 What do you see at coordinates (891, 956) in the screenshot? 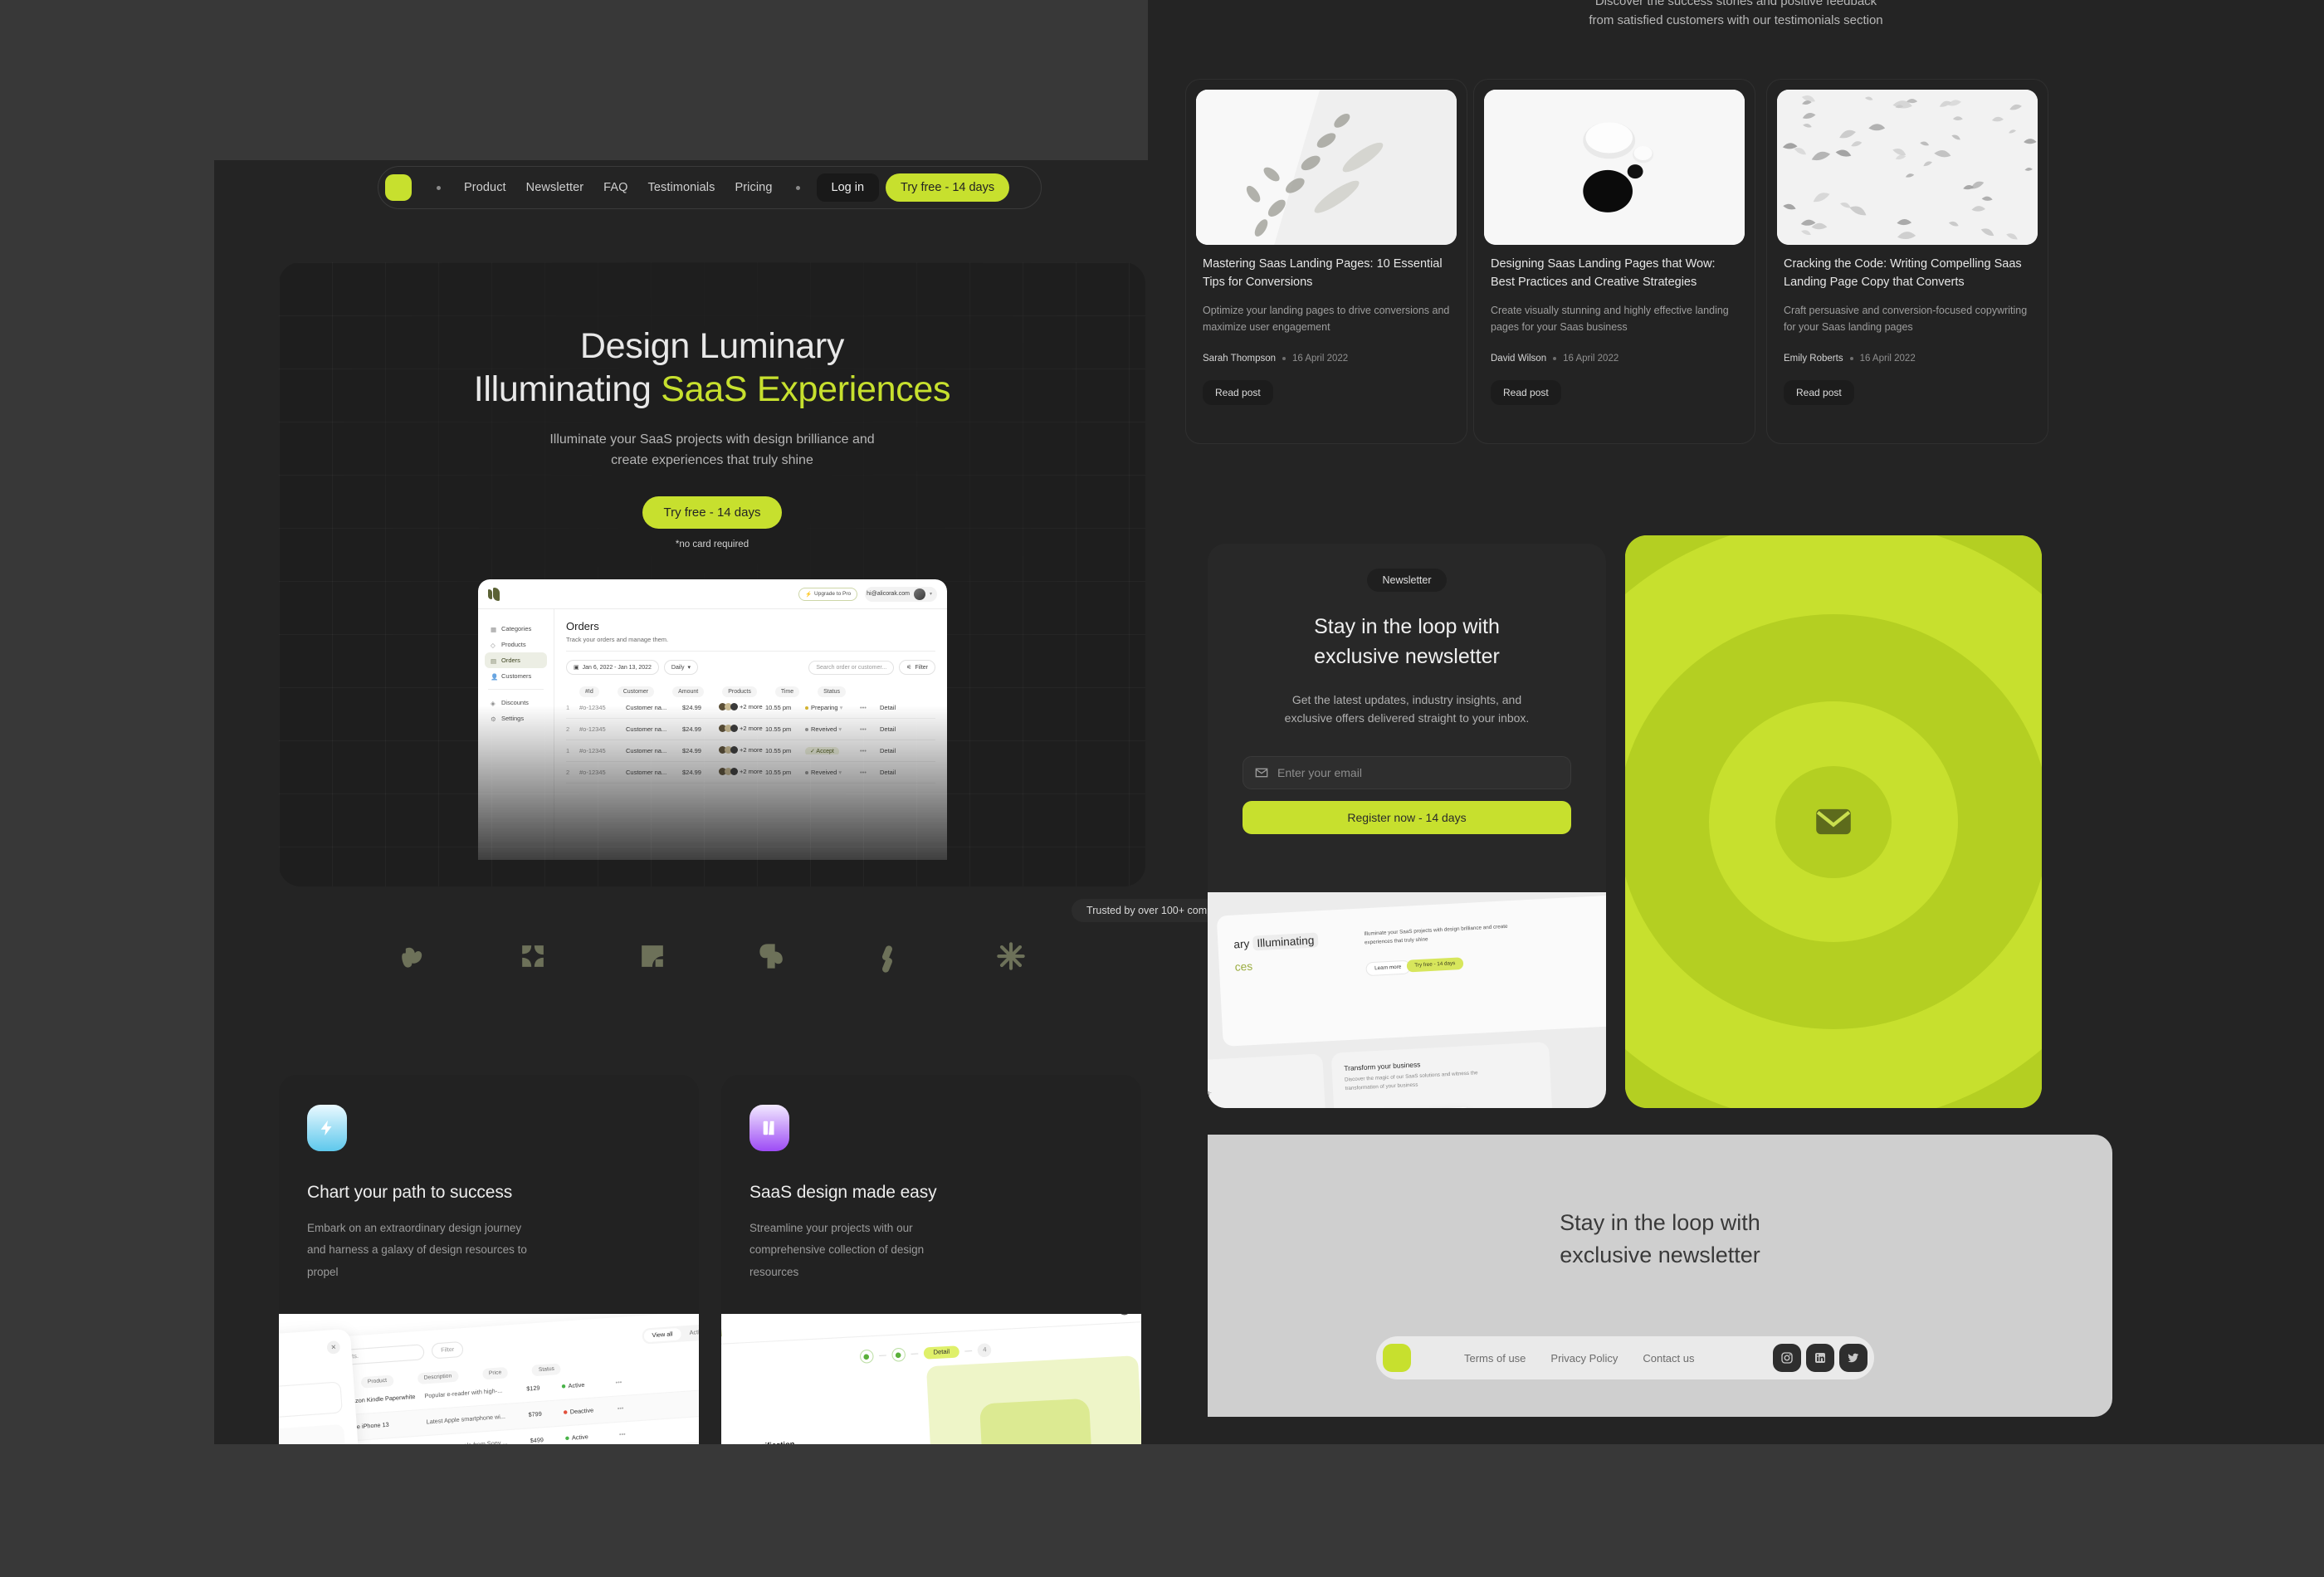
I see `company-logo-5-icon` at bounding box center [891, 956].